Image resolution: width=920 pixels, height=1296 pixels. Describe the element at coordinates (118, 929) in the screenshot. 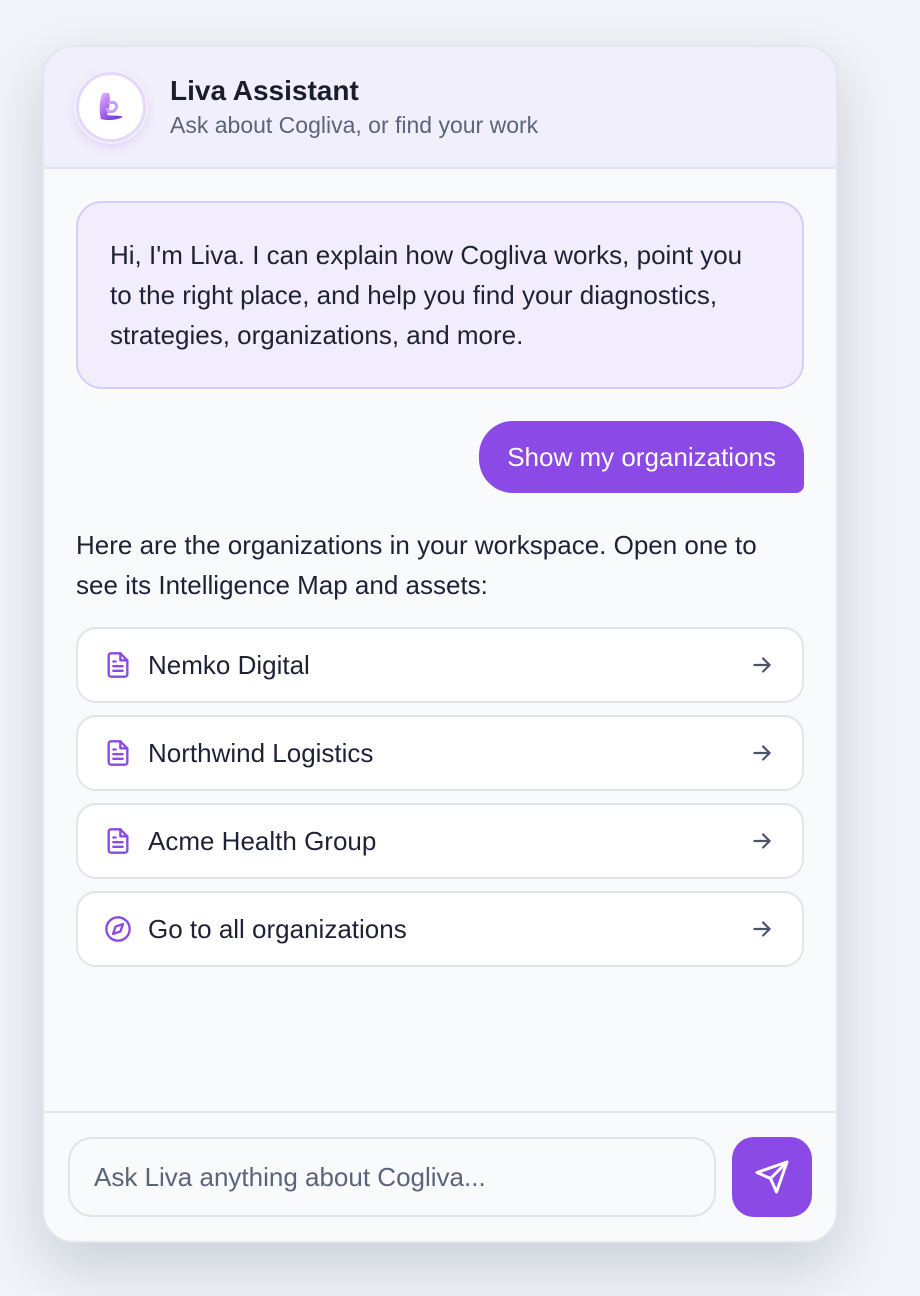

I see `compass-icon` at that location.